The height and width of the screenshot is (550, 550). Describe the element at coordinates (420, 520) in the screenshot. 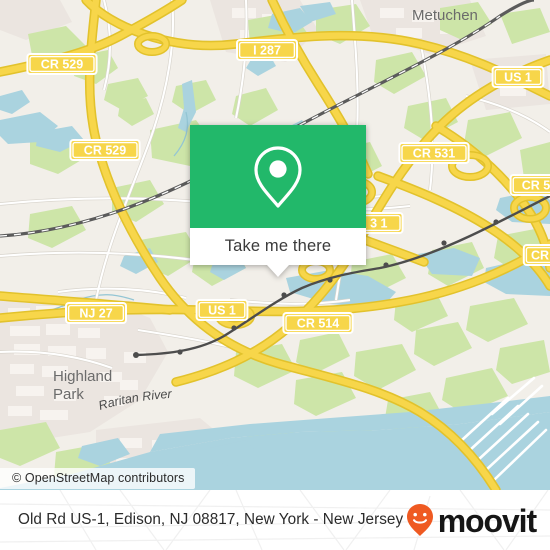

I see `moovit-smiley-pin-icon` at that location.